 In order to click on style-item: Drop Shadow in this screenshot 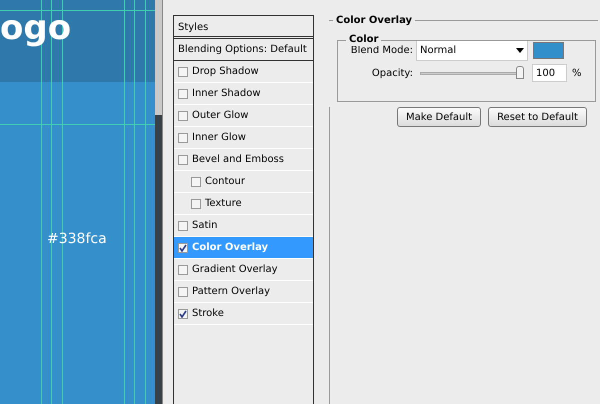, I will do `click(243, 72)`.